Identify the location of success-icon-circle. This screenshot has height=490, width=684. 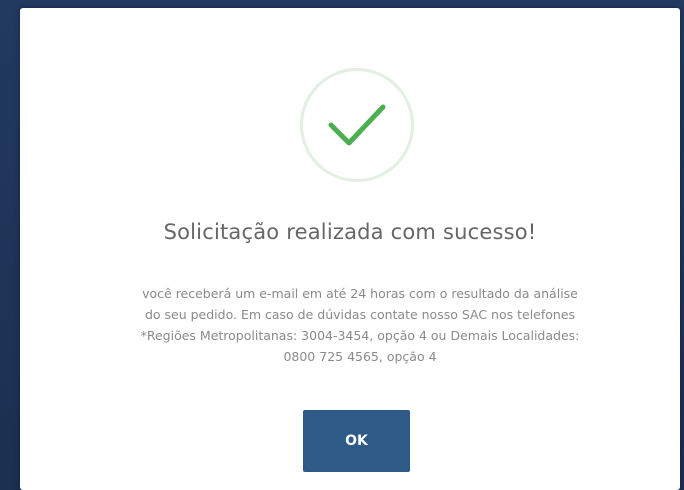
(357, 125).